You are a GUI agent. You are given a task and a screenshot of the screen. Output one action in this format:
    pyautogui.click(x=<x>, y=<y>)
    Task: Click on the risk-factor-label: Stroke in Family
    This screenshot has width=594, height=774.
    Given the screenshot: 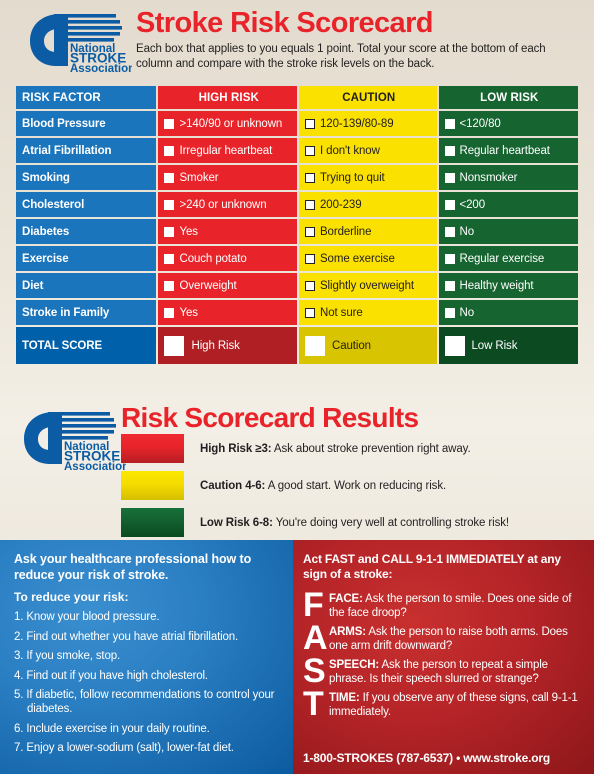 What is the action you would take?
    pyautogui.click(x=86, y=312)
    